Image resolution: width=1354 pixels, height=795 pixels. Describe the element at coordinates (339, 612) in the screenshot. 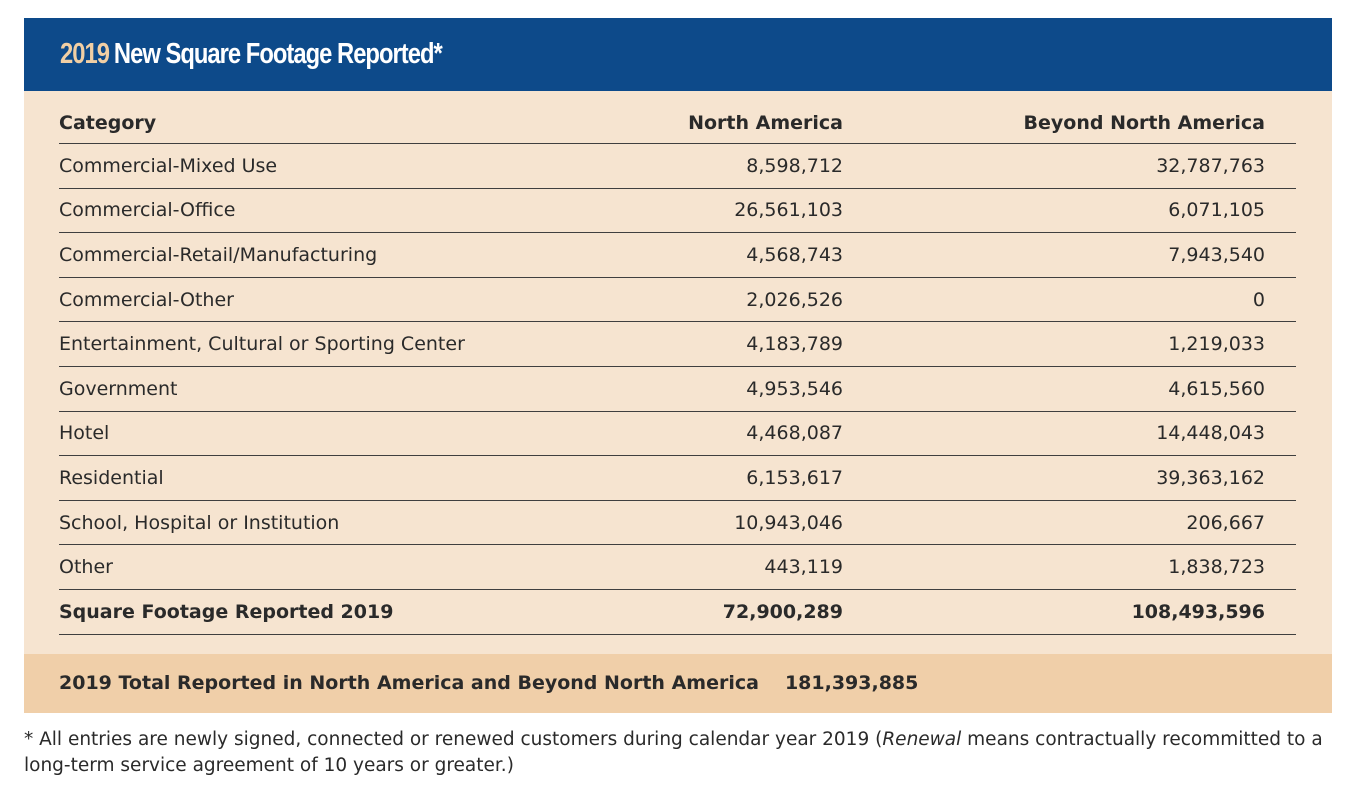

I see `total-label: Square Footage Reported 2019` at that location.